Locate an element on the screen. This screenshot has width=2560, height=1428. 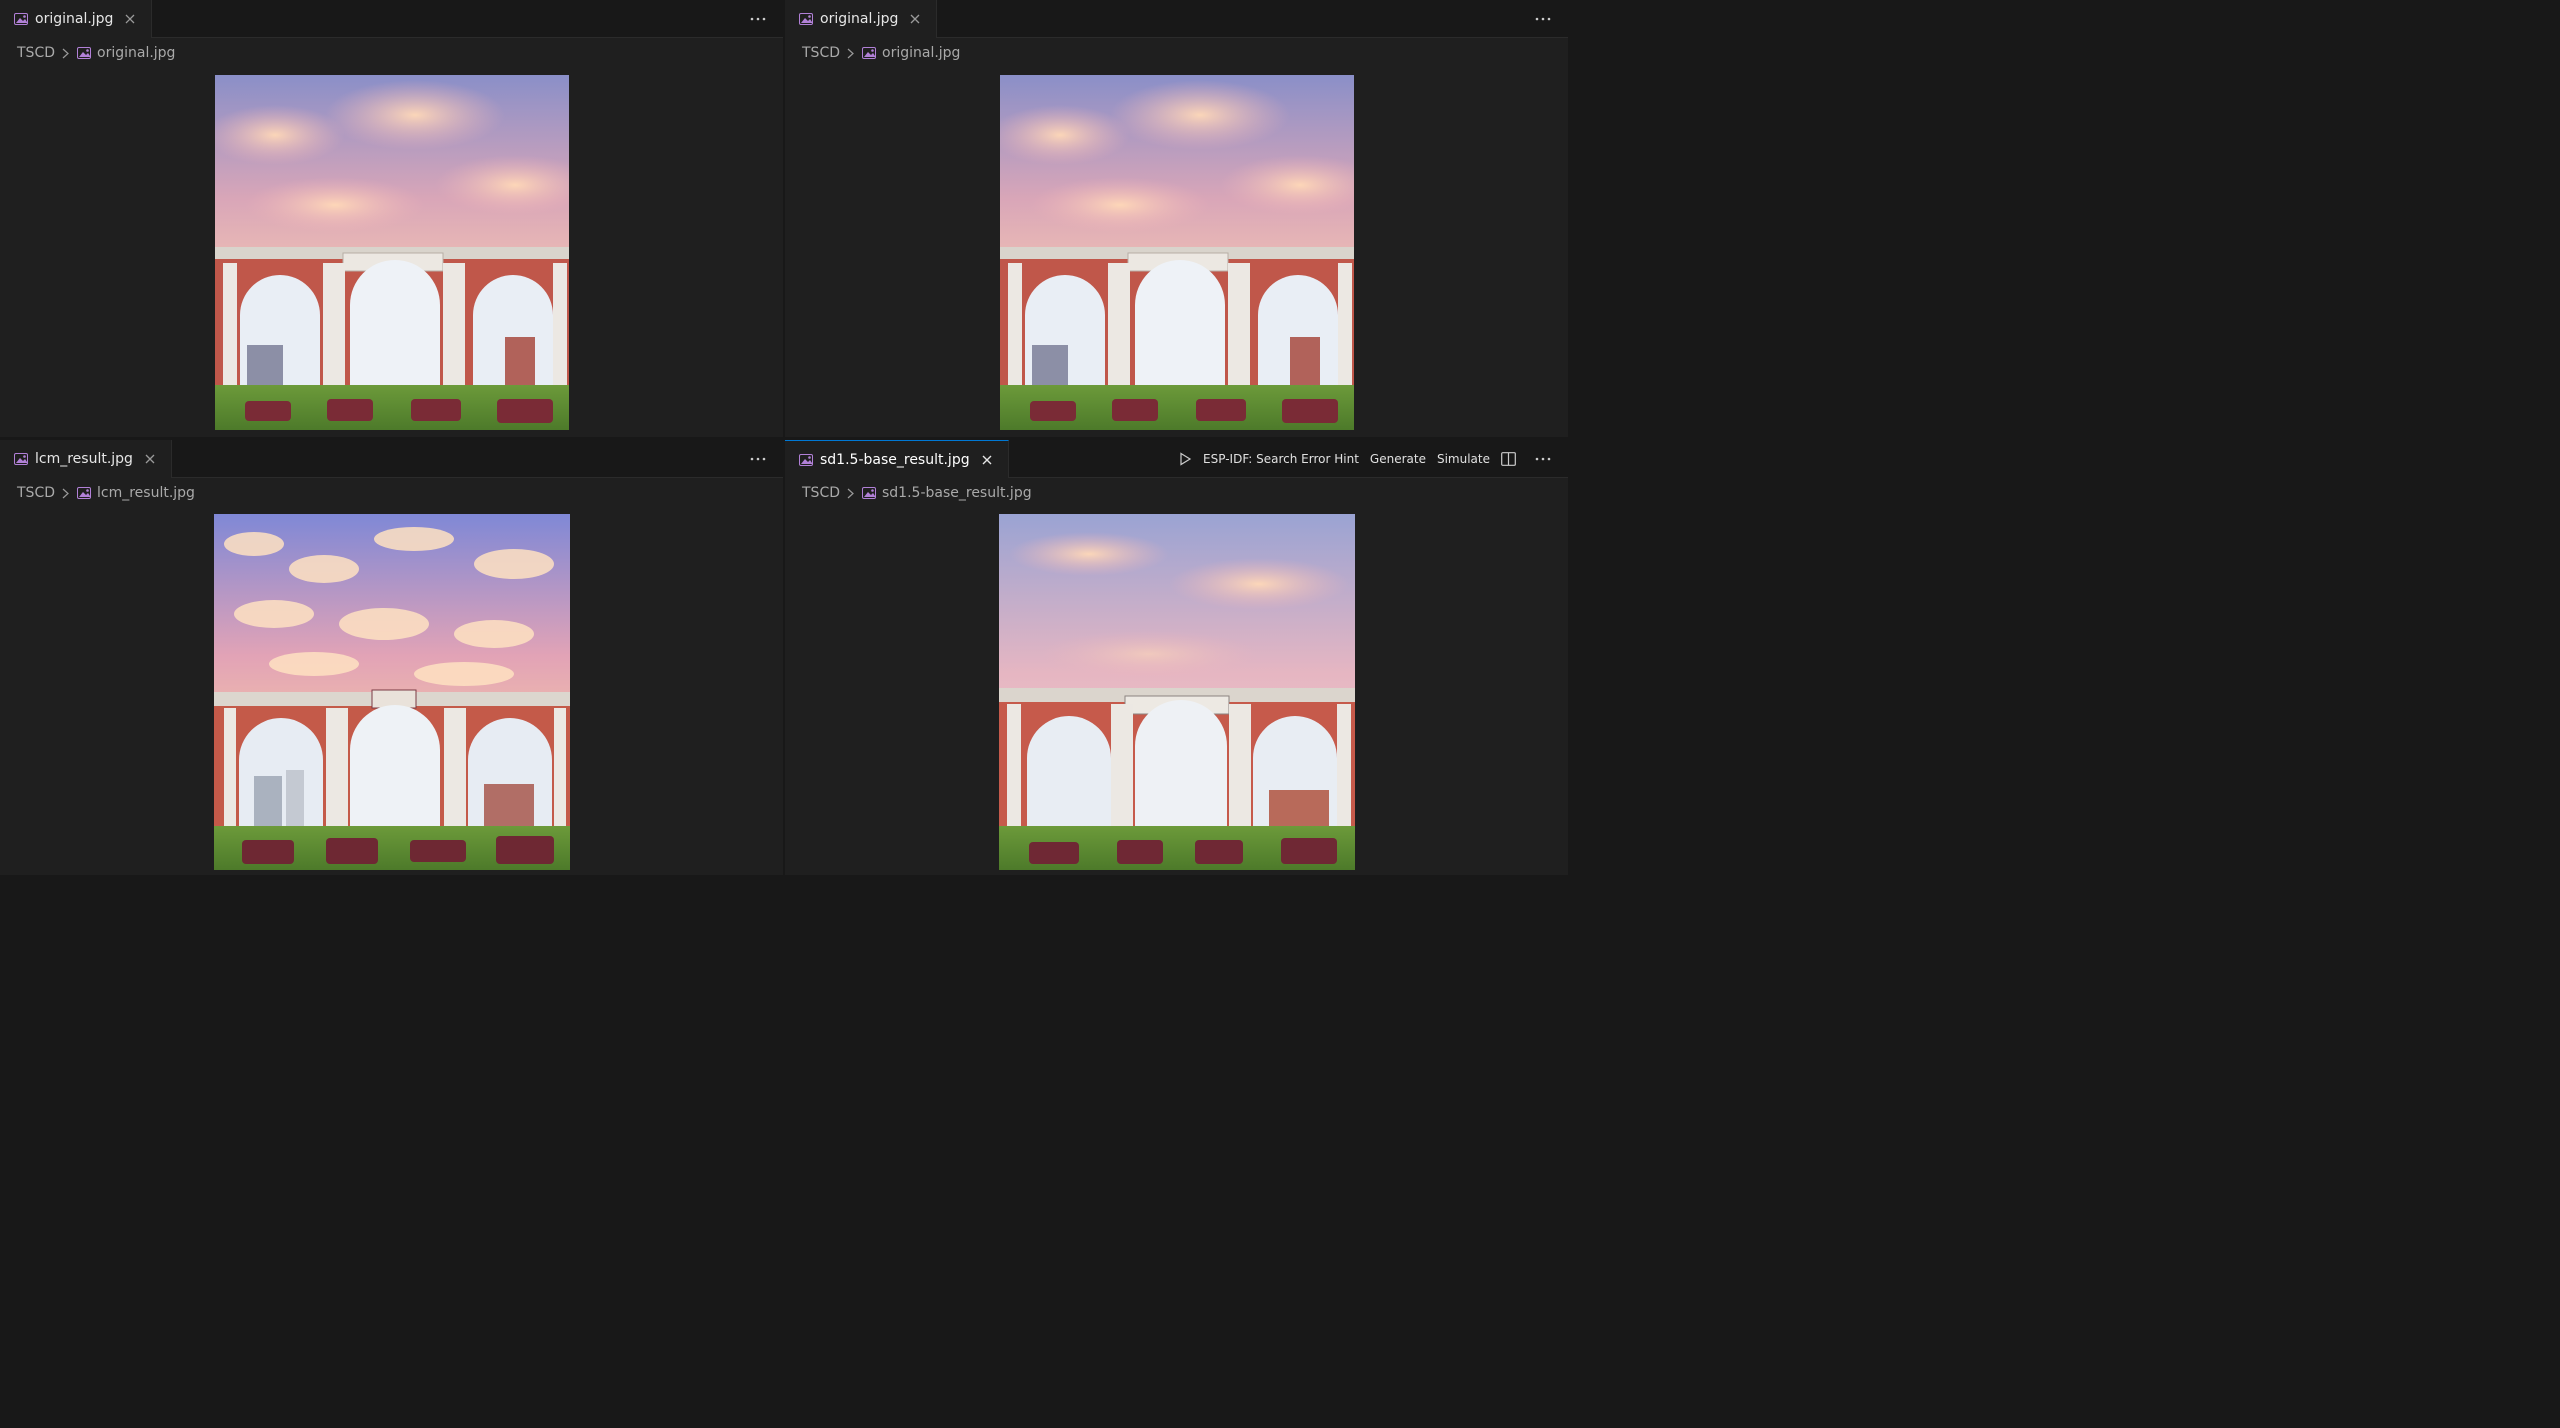
editor-group-bottom-left: lcm_result.jpg TSCD lcm_result.jpg is located at coordinates (391, 657).